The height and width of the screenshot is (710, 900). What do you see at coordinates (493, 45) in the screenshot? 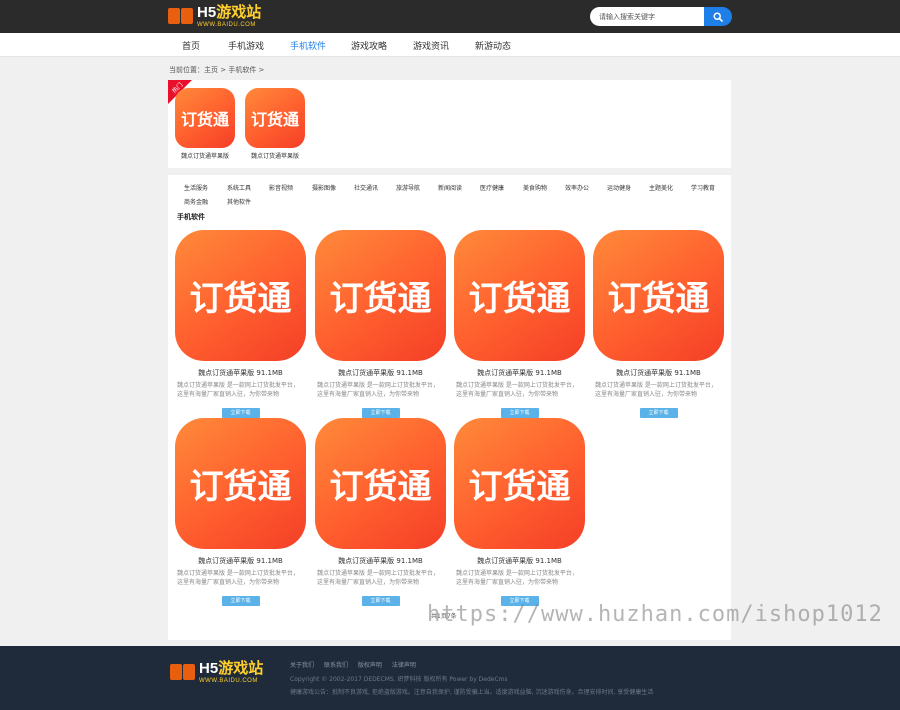
I see `nav-item-new-games: 新游动态` at bounding box center [493, 45].